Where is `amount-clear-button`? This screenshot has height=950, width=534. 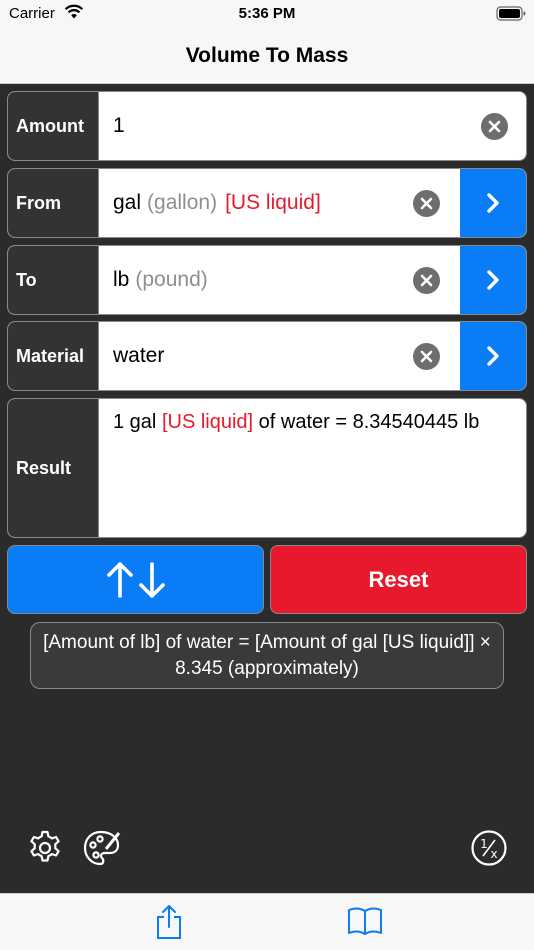 amount-clear-button is located at coordinates (494, 126).